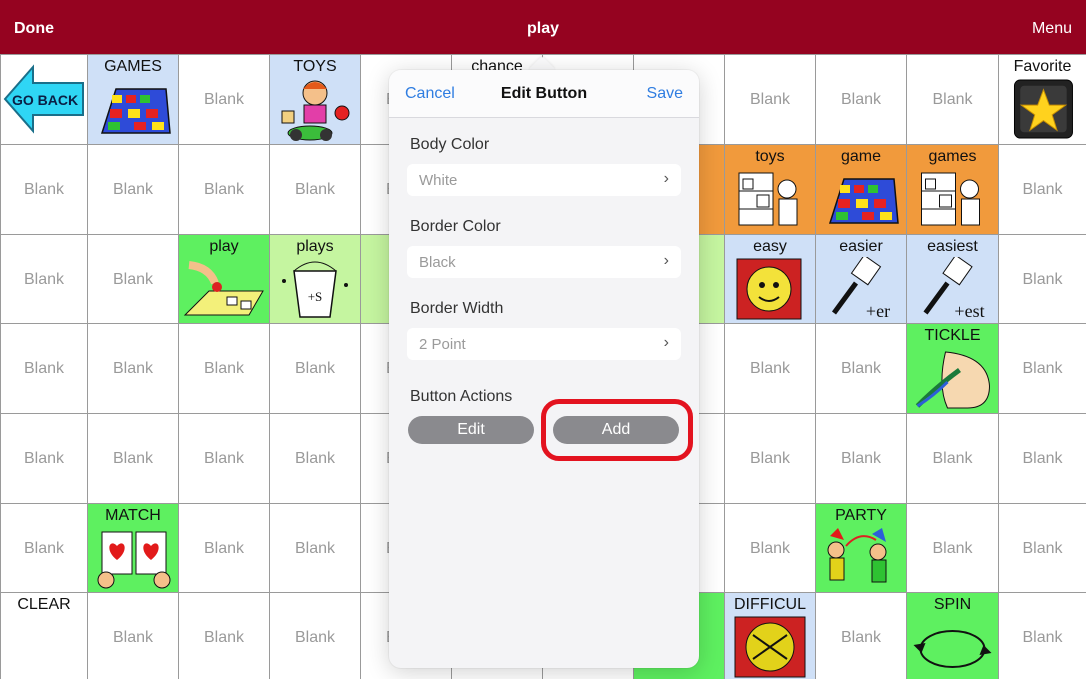  What do you see at coordinates (315, 289) in the screenshot?
I see `bucket-icon: +S` at bounding box center [315, 289].